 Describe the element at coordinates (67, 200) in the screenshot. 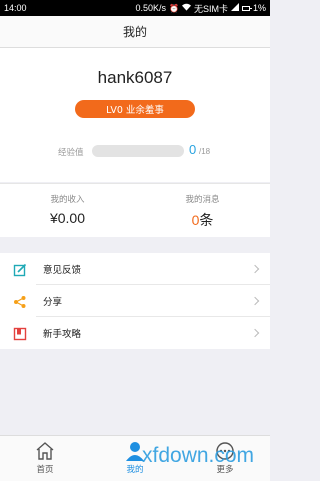

I see `income-label: 我的收入` at that location.